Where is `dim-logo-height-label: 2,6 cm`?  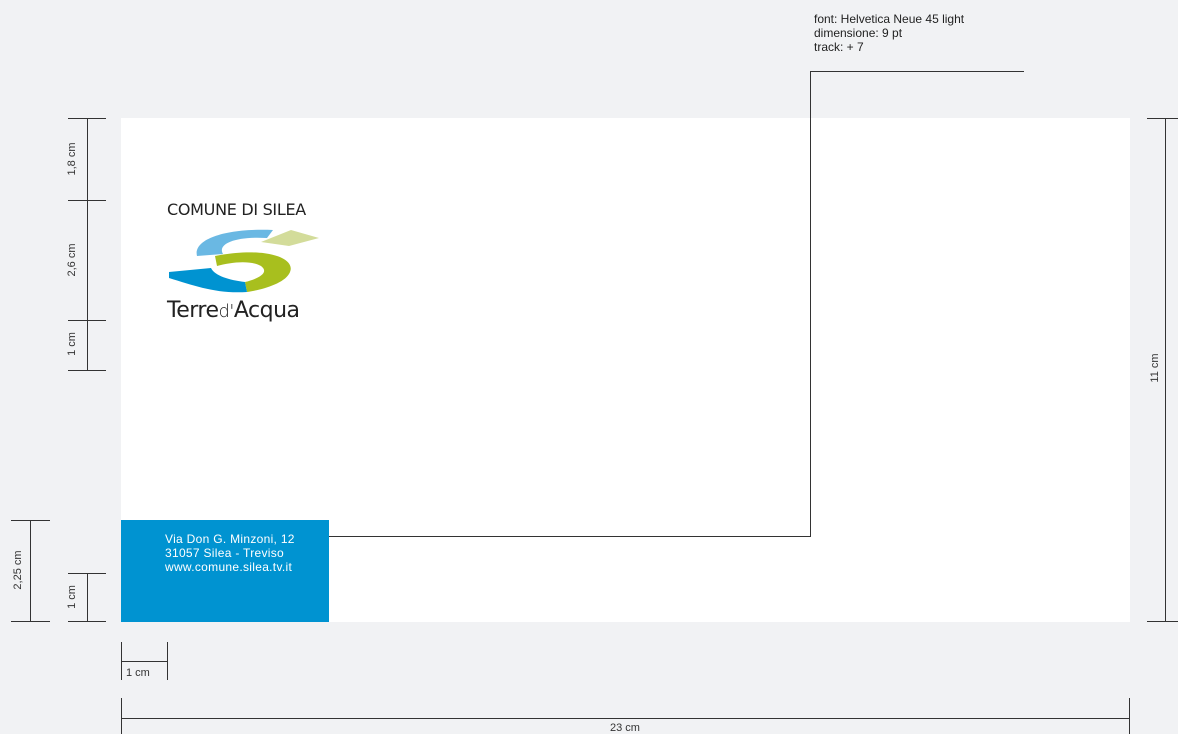 dim-logo-height-label: 2,6 cm is located at coordinates (72, 260).